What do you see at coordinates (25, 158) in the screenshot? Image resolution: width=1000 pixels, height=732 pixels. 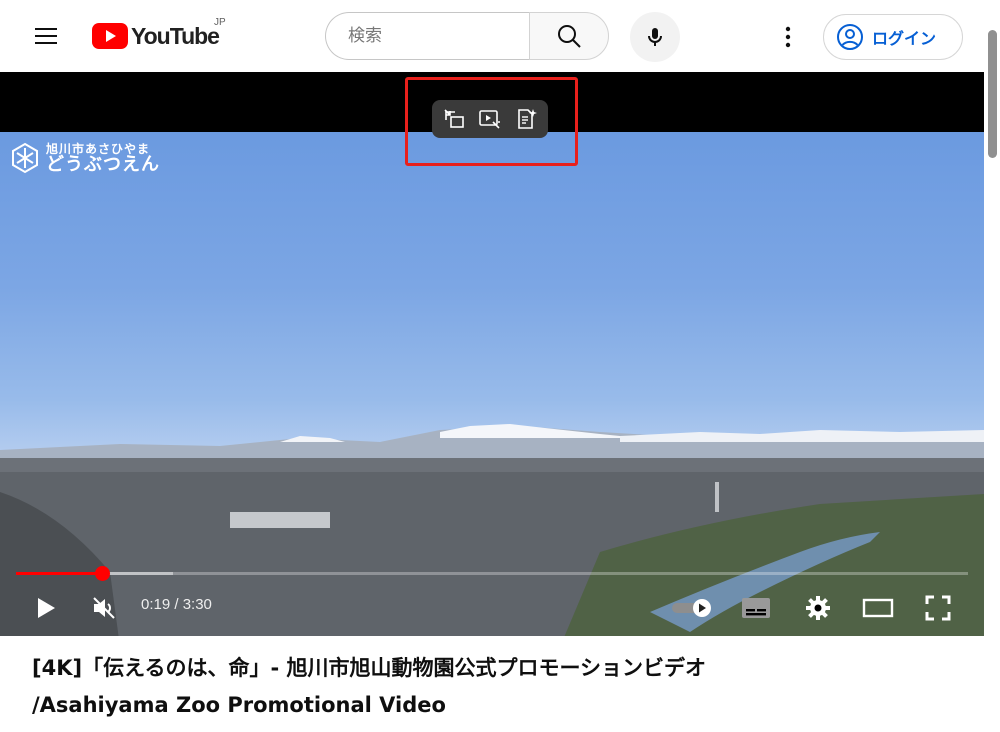 I see `zoo-snowflake-logo-icon` at bounding box center [25, 158].